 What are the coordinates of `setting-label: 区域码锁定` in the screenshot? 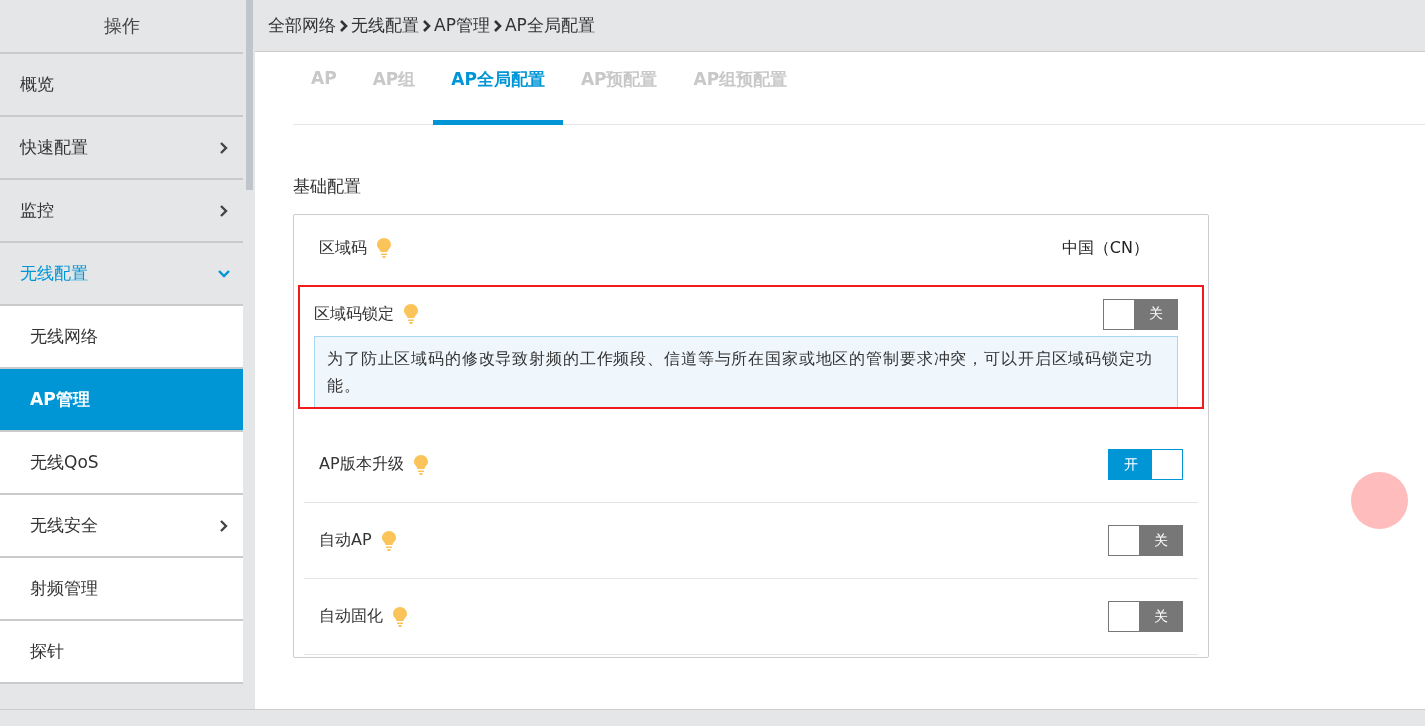 It's located at (354, 314).